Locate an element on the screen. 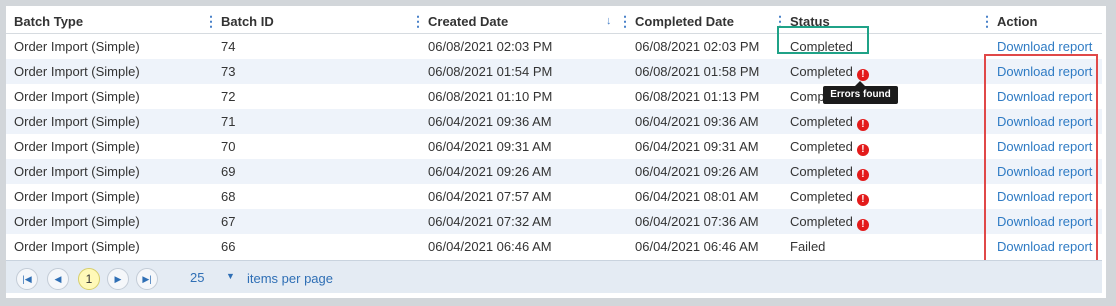  prev-page-icon: ◀ is located at coordinates (58, 279).